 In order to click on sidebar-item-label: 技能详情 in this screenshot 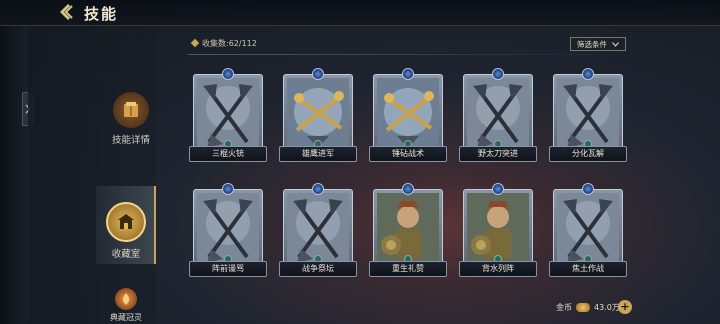, I will do `click(130, 140)`.